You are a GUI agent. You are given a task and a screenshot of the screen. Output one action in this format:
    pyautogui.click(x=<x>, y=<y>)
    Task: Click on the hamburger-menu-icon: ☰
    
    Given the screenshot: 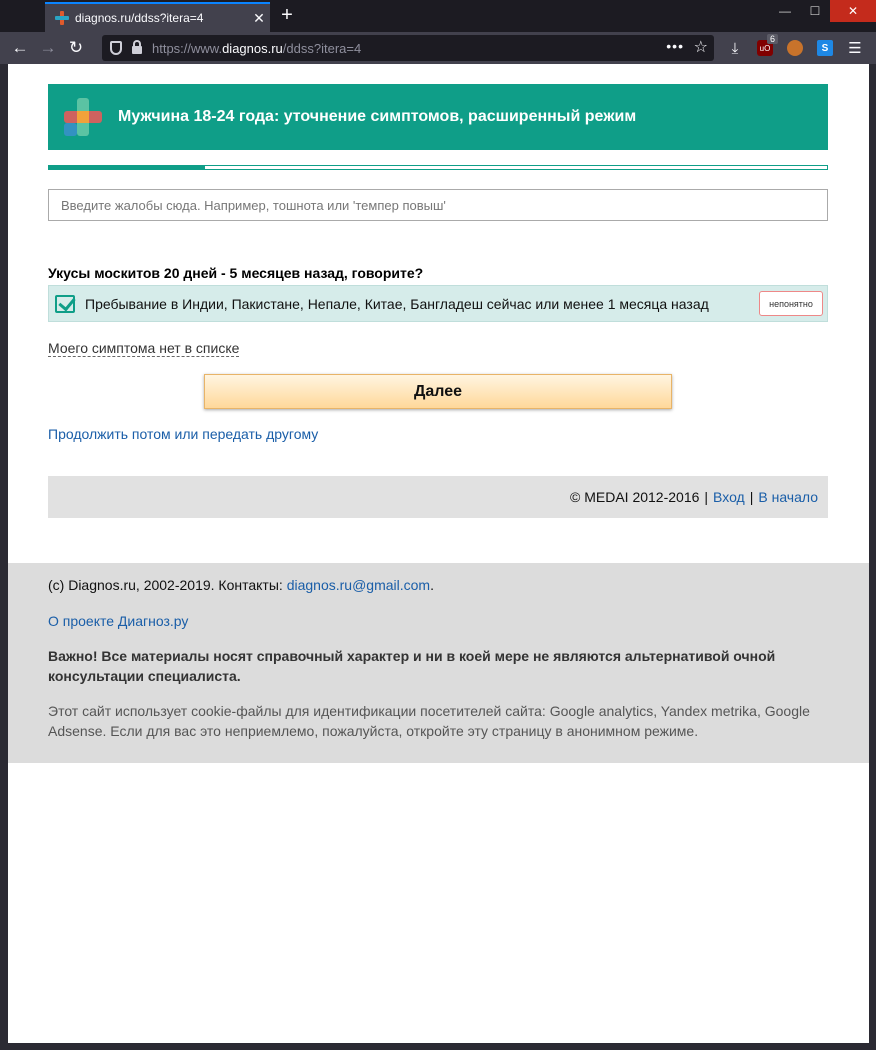 What is the action you would take?
    pyautogui.click(x=855, y=48)
    